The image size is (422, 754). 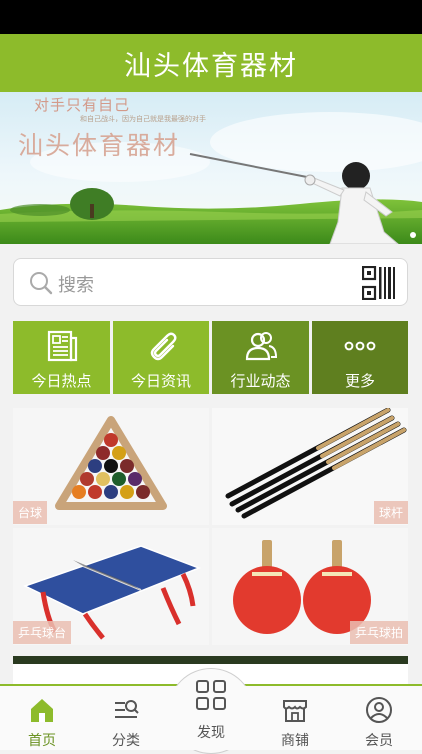 What do you see at coordinates (295, 741) in the screenshot?
I see `bottom-nav-label: 商铺` at bounding box center [295, 741].